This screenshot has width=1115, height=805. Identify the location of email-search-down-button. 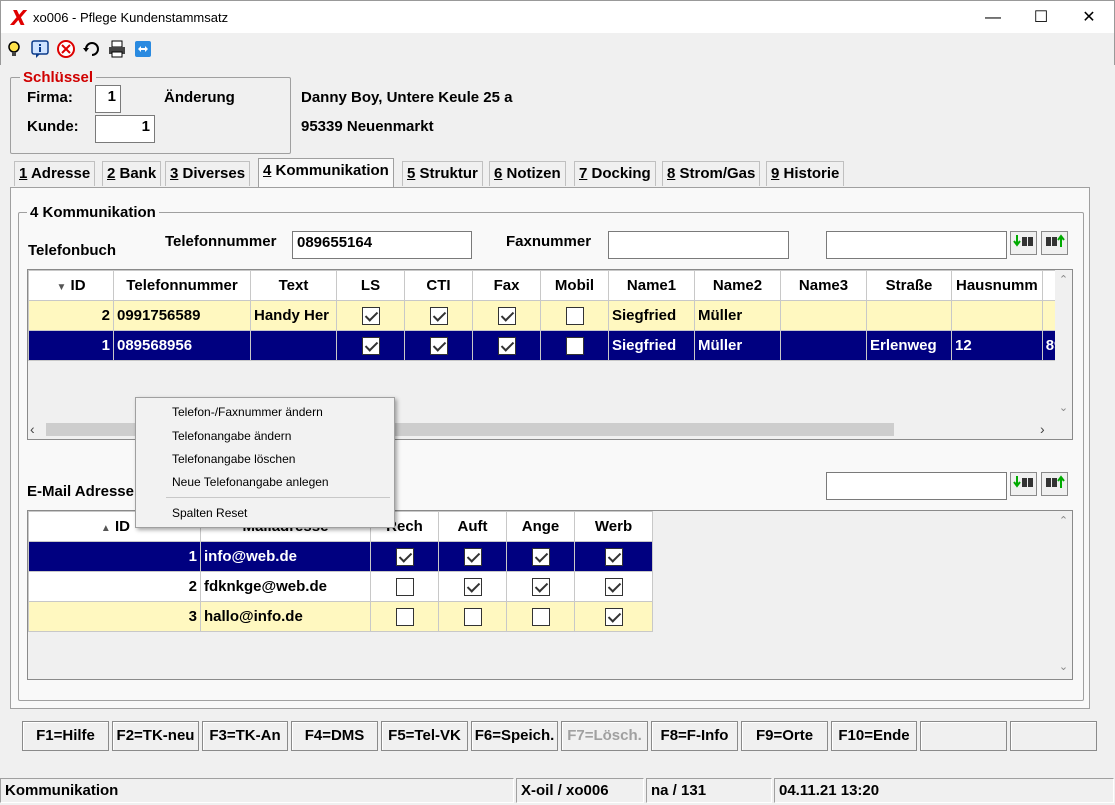
(1023, 484).